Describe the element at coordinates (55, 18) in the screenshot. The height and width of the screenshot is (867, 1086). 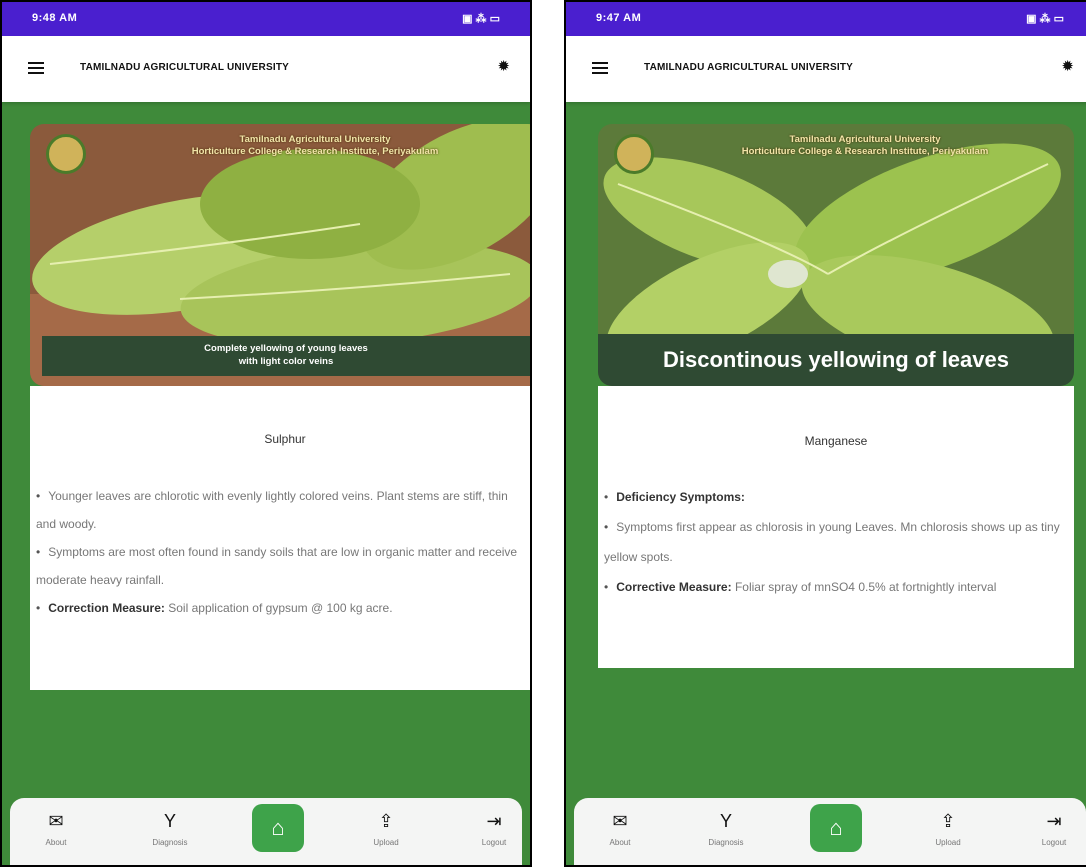
I see `status-time: 9:48 AM` at that location.